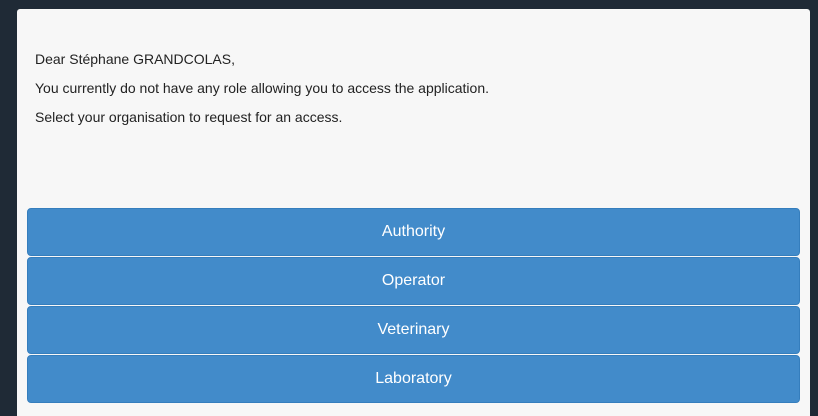  What do you see at coordinates (413, 232) in the screenshot?
I see `authority-button: Authority` at bounding box center [413, 232].